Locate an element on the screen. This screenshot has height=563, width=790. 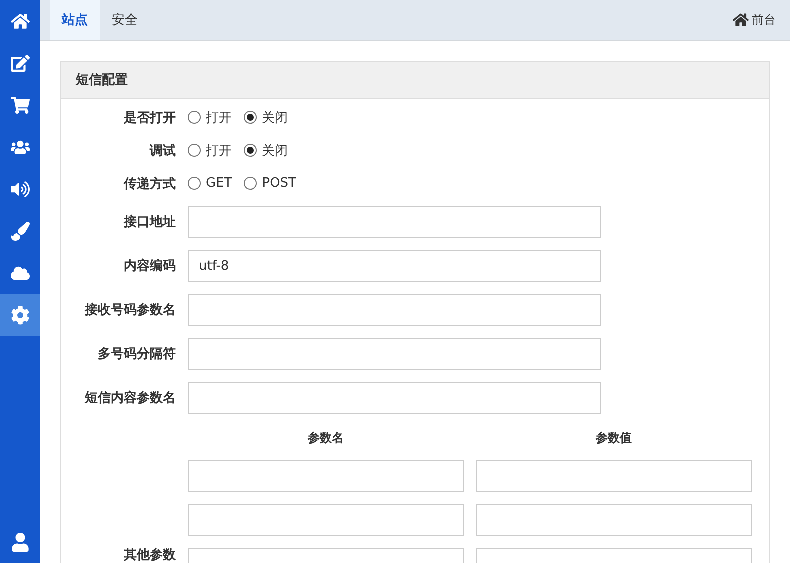
front-link: 前台 is located at coordinates (754, 20).